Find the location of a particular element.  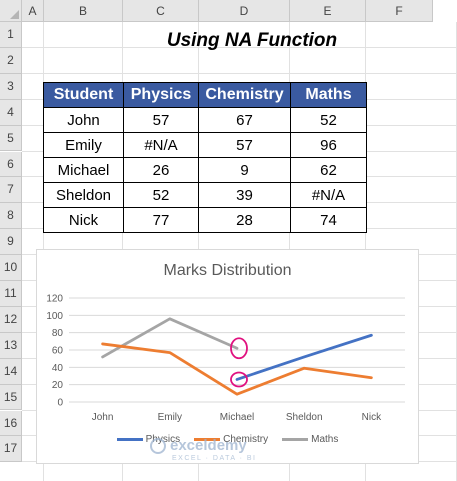

row-header: 8 is located at coordinates (11, 216).